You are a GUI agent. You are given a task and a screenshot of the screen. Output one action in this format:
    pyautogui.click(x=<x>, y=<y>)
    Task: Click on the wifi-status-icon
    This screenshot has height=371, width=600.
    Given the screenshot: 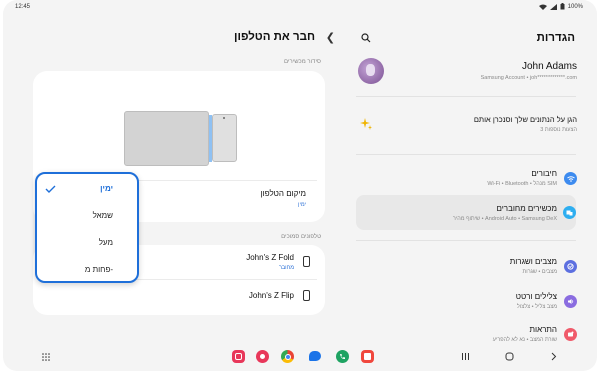 What is the action you would take?
    pyautogui.click(x=542, y=7)
    